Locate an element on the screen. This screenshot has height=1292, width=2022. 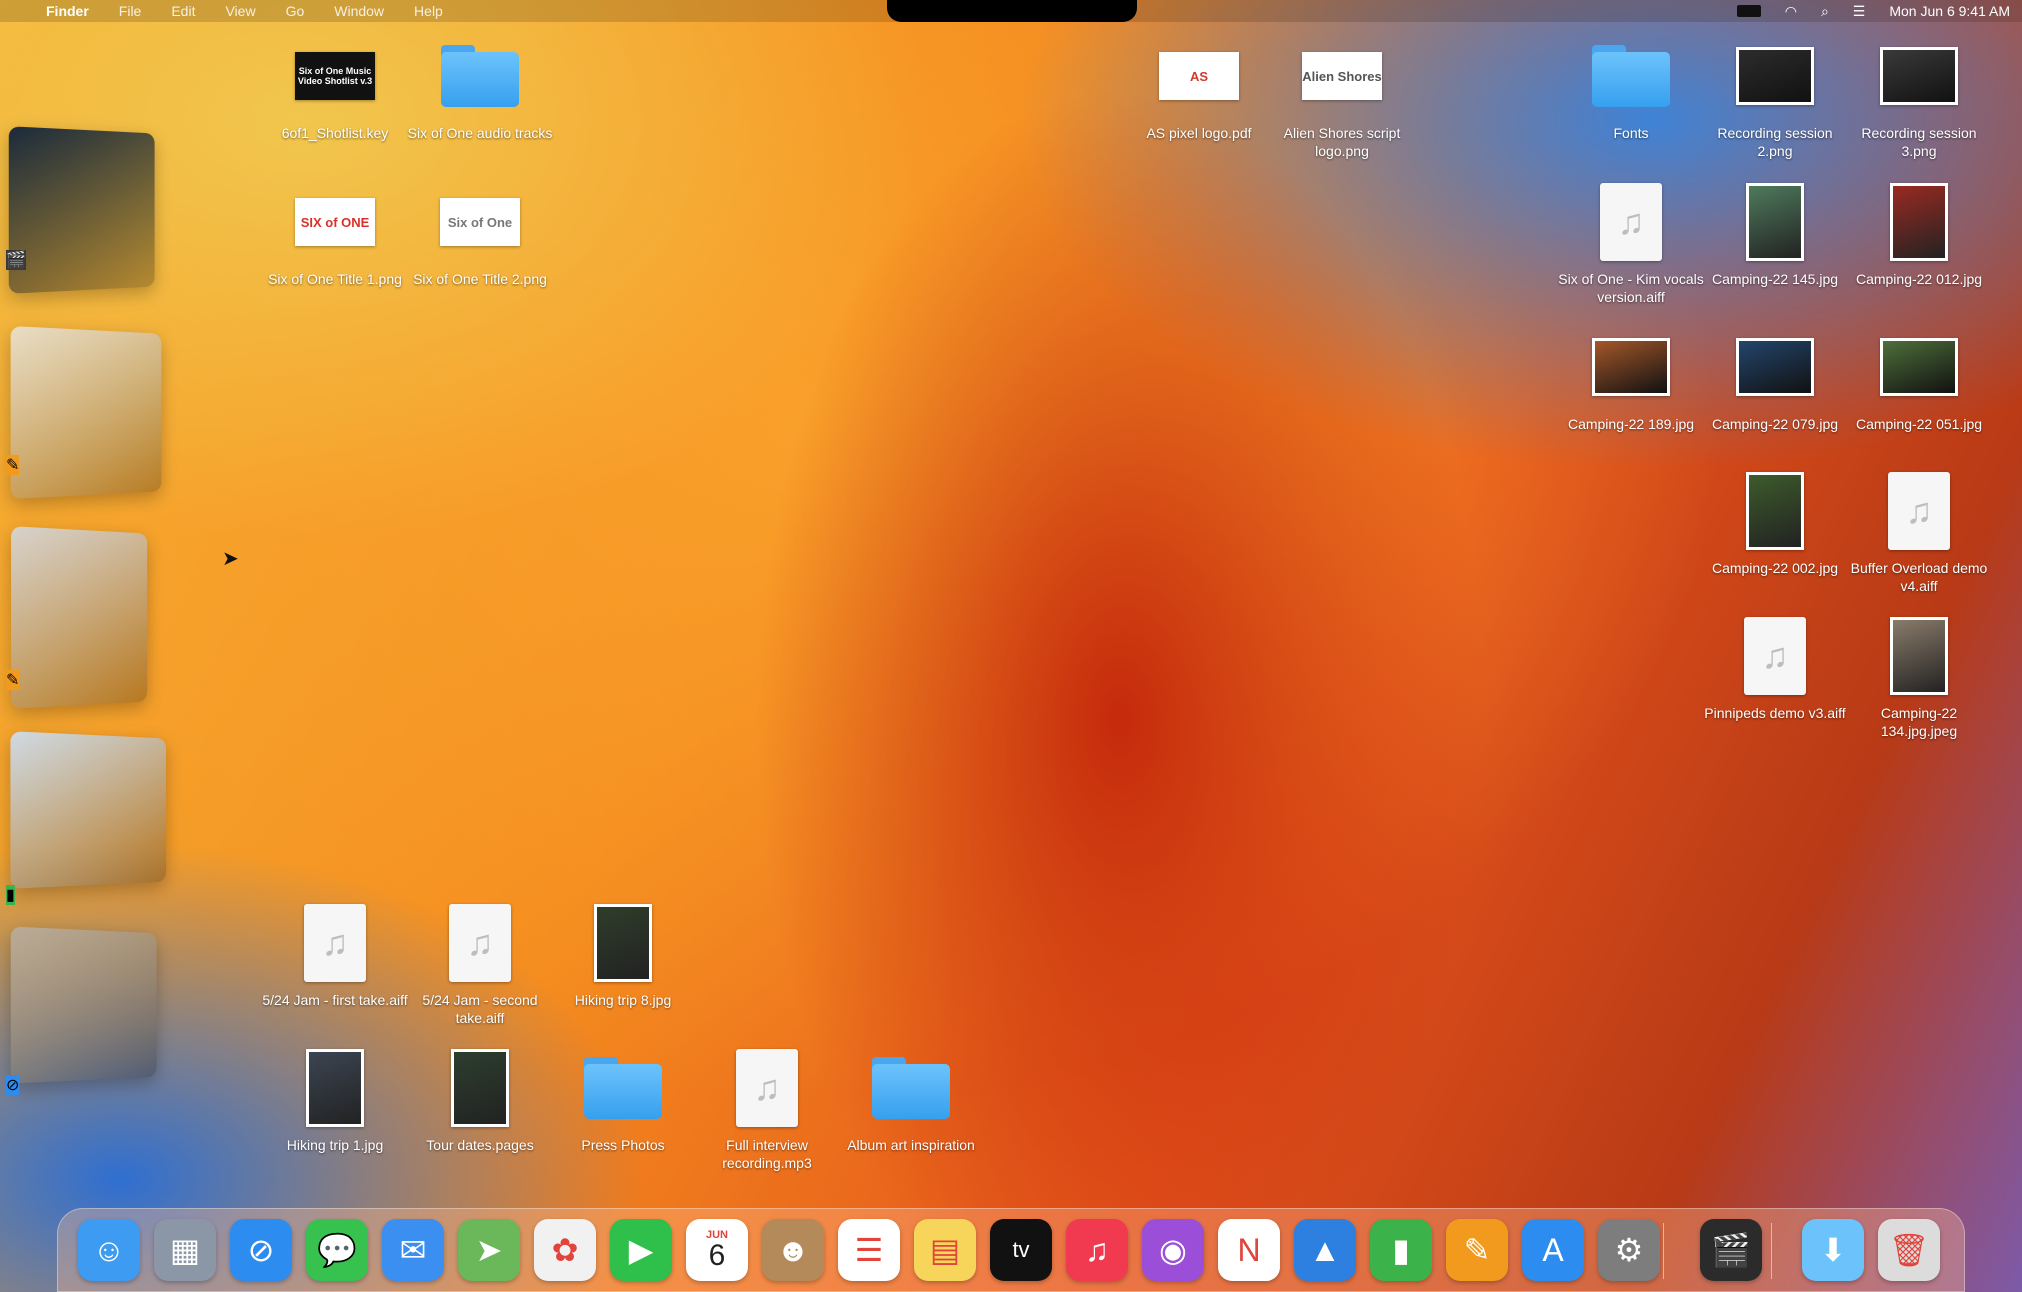
desktop-icon: AS AS pixel logo.pdf is located at coordinates (1199, 89).